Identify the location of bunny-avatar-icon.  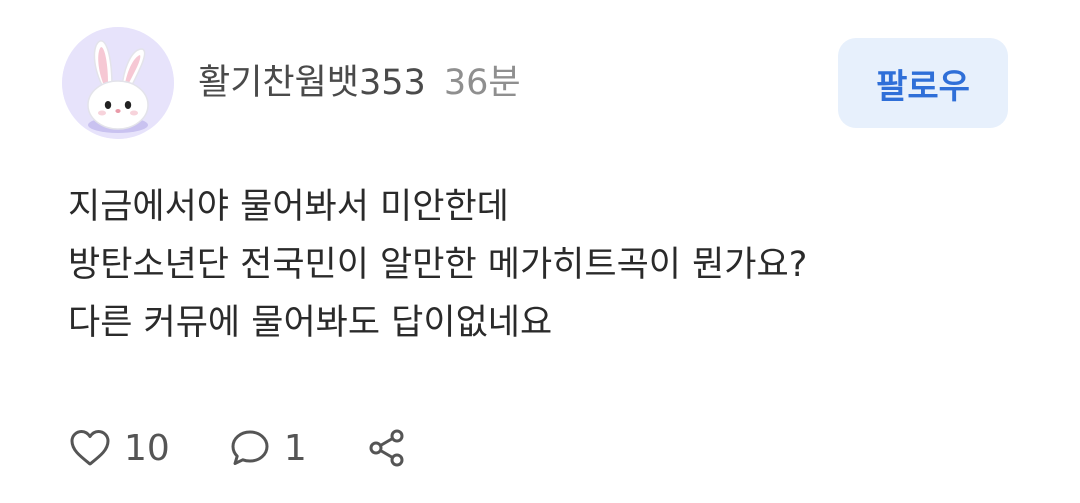
(118, 83).